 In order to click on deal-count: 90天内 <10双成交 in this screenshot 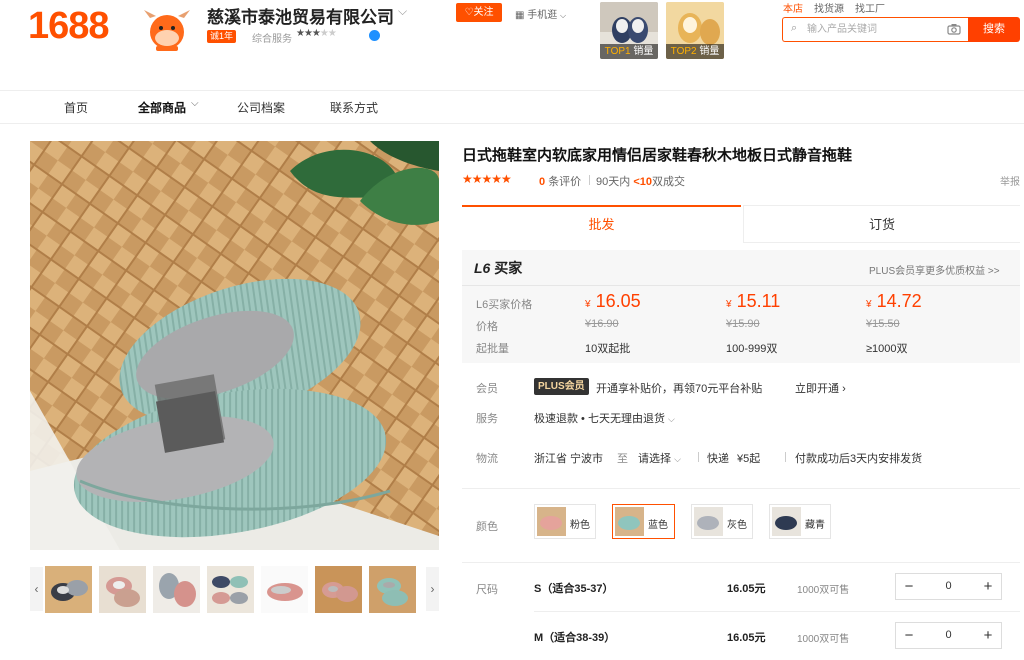, I will do `click(640, 182)`.